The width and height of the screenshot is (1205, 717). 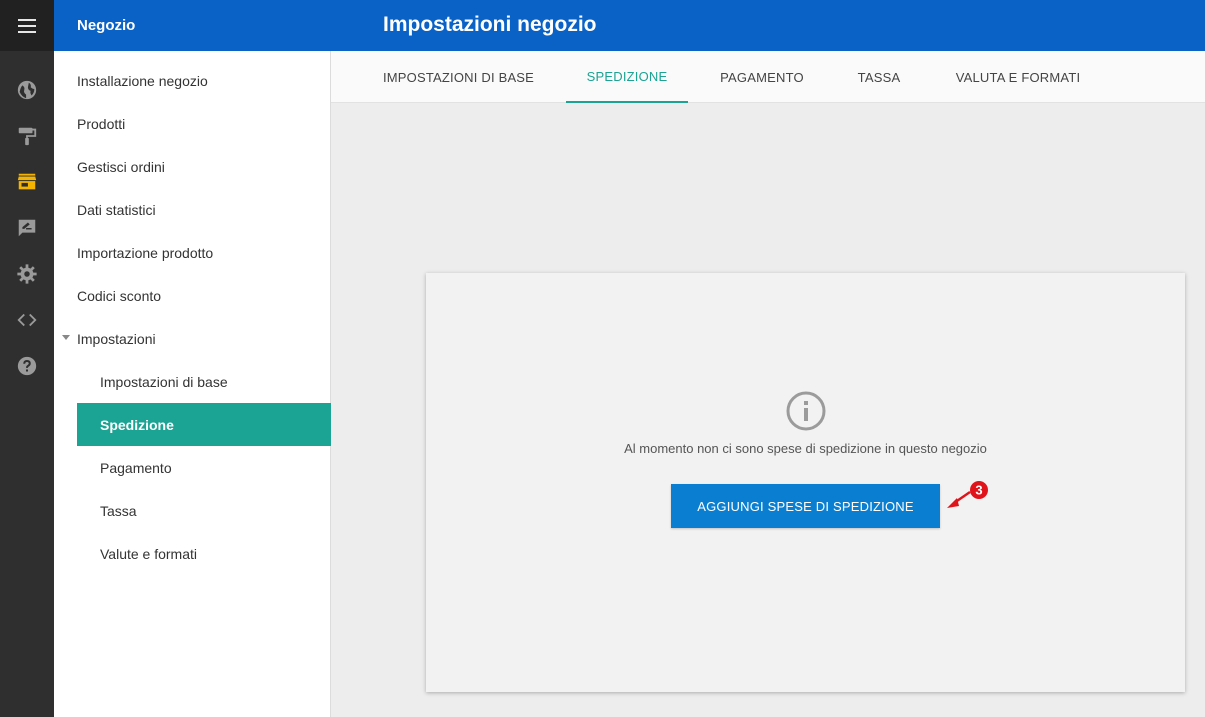 I want to click on sidebar-item-label: Prodotti, so click(x=101, y=123).